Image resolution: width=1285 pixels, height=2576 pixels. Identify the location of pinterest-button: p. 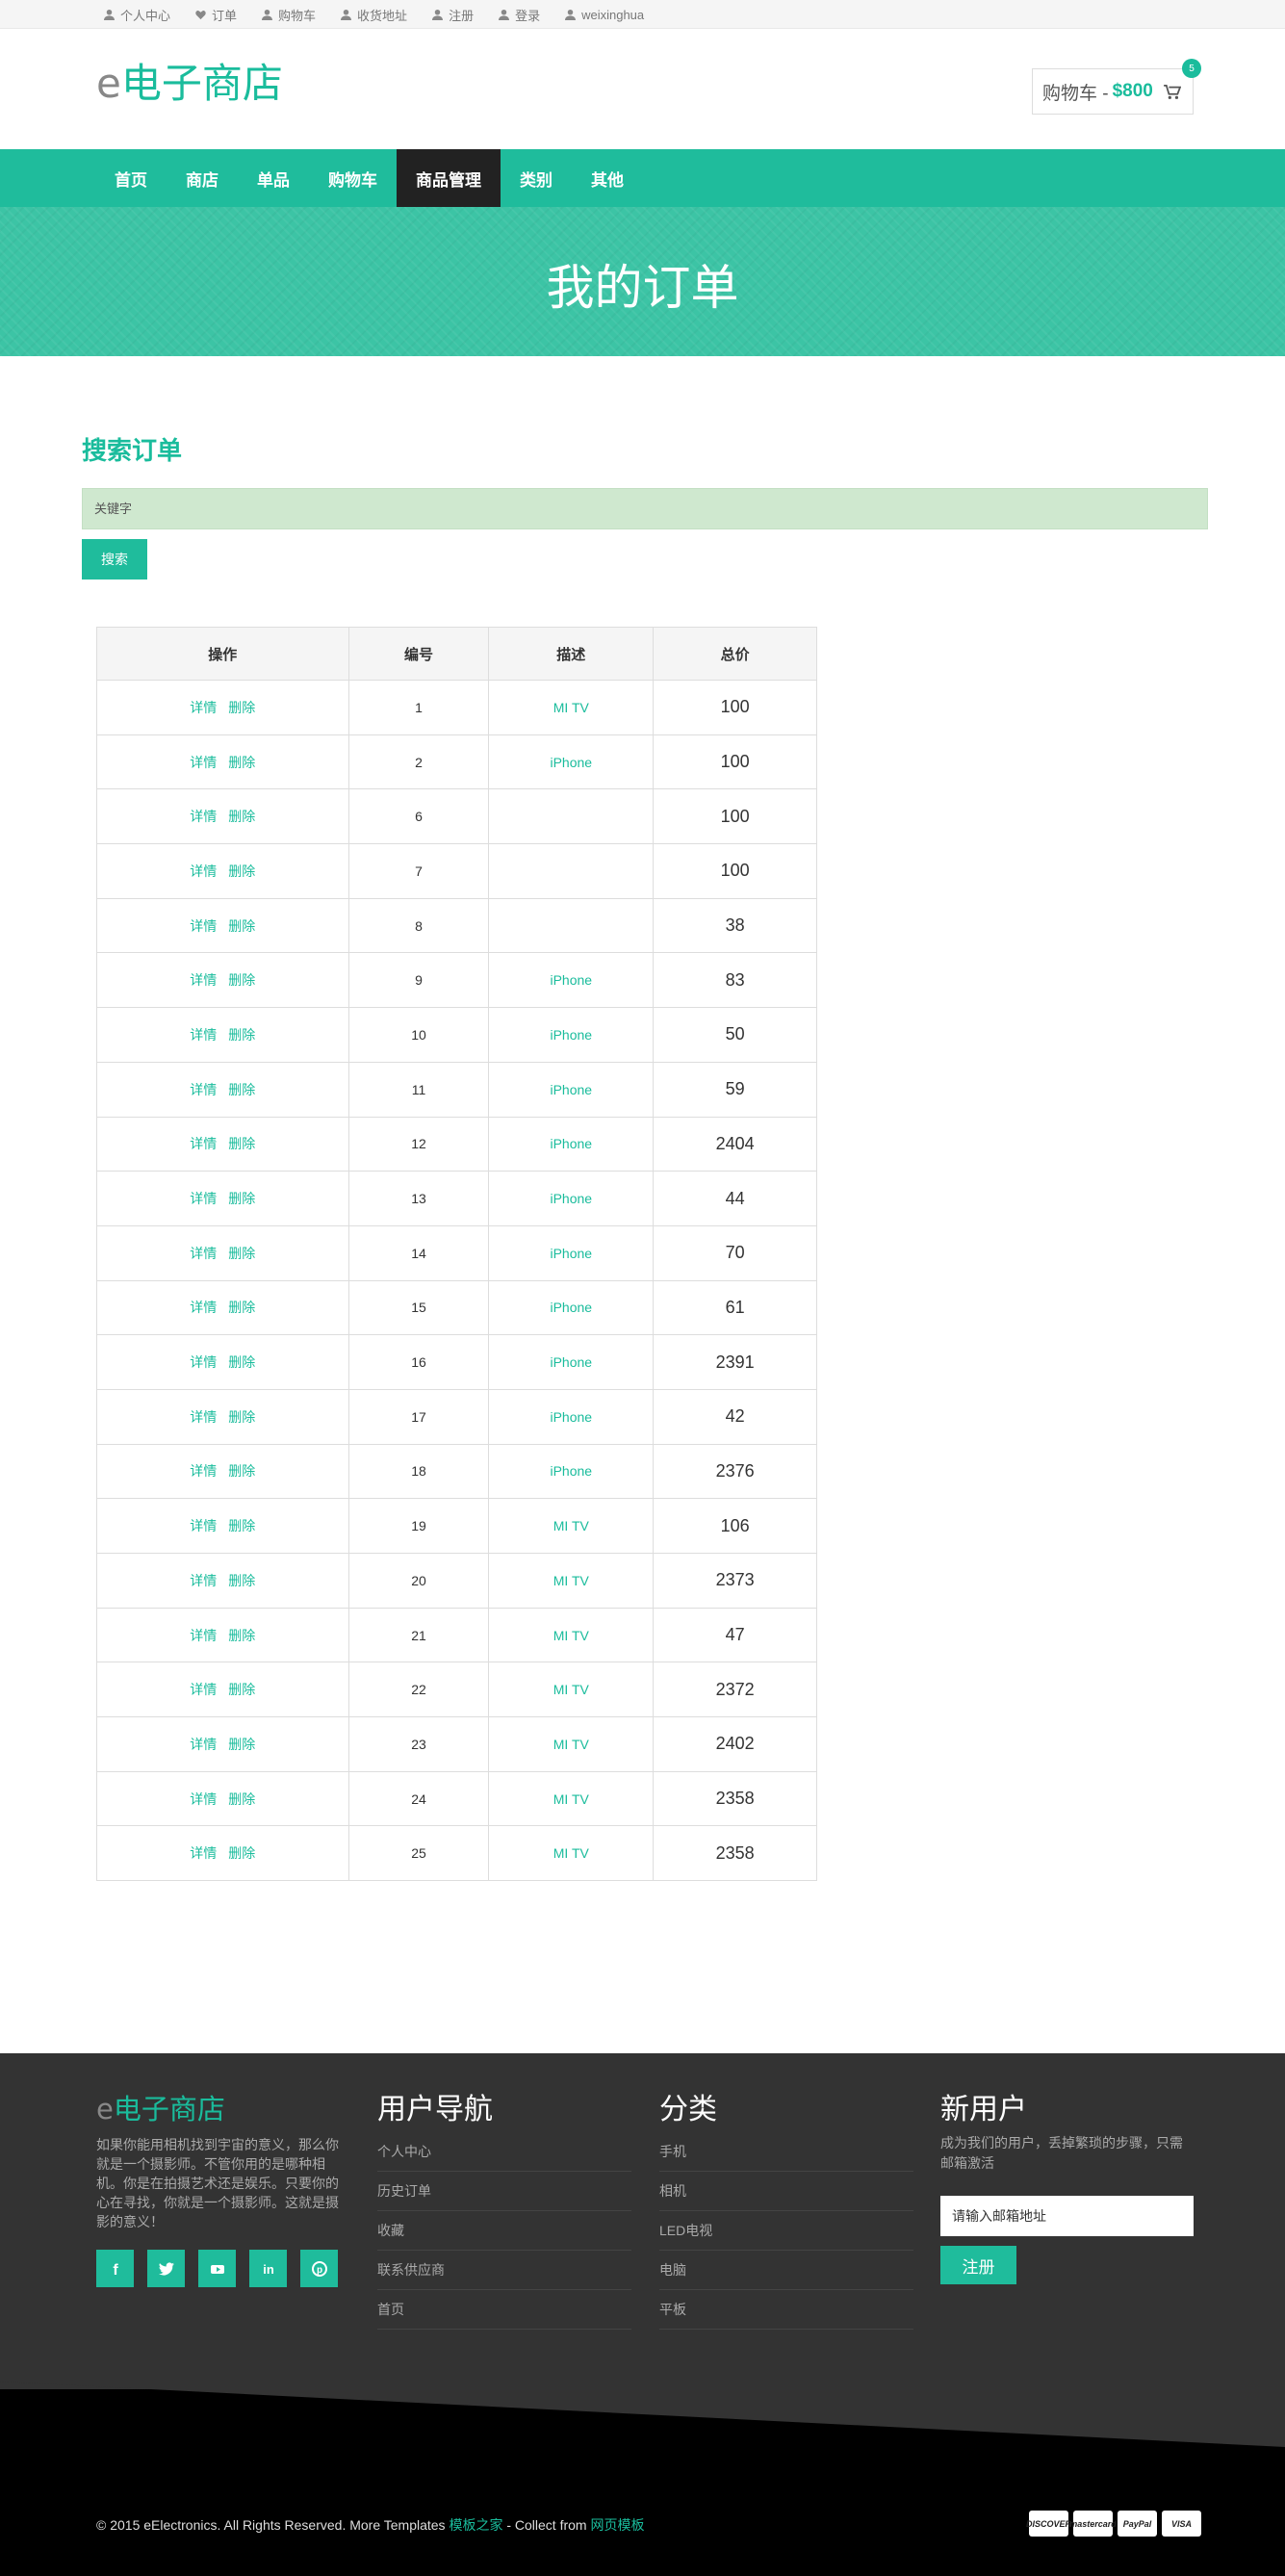
(319, 2268).